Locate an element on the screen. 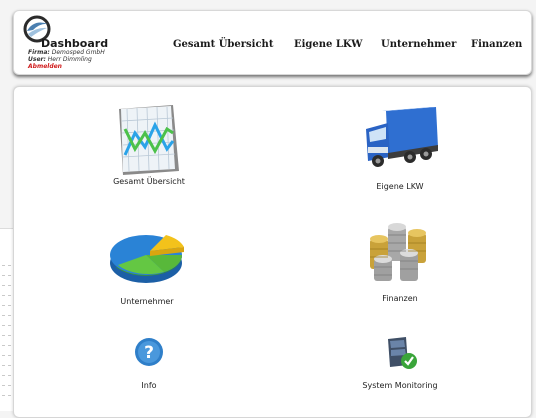 This screenshot has width=536, height=418. tile-finanzen: Finanzen is located at coordinates (400, 263).